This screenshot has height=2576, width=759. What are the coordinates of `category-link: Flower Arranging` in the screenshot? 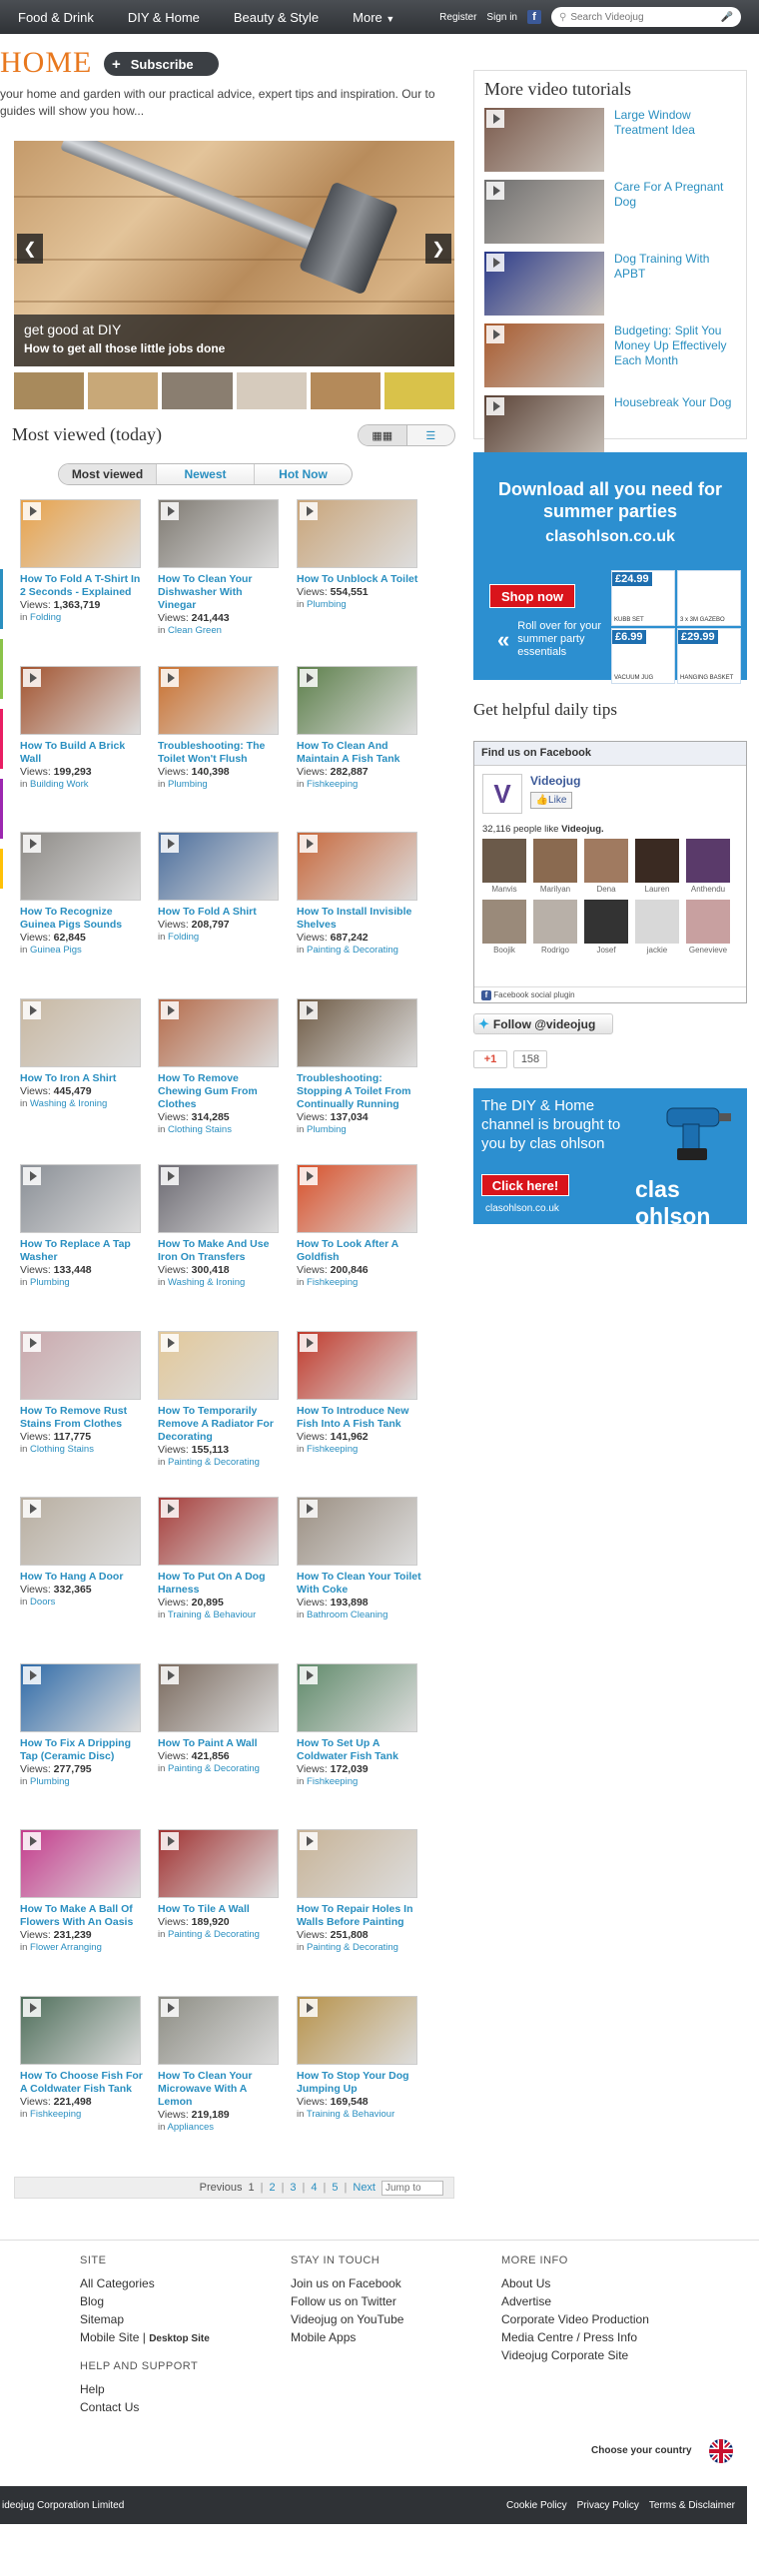 It's located at (66, 1947).